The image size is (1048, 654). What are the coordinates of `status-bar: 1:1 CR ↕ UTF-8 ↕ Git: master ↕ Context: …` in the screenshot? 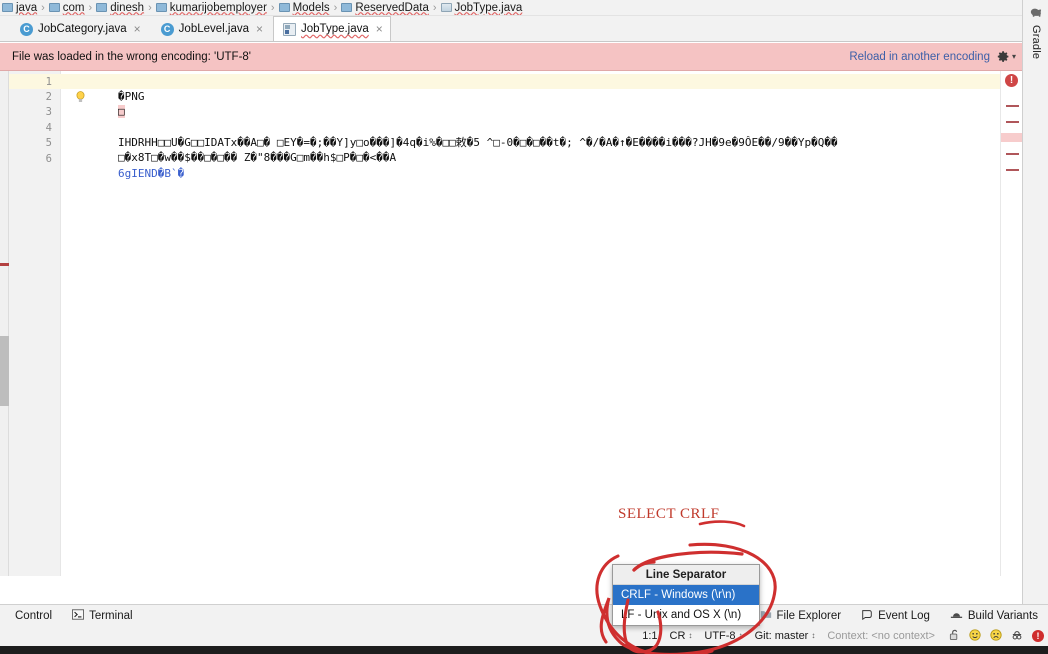 It's located at (524, 636).